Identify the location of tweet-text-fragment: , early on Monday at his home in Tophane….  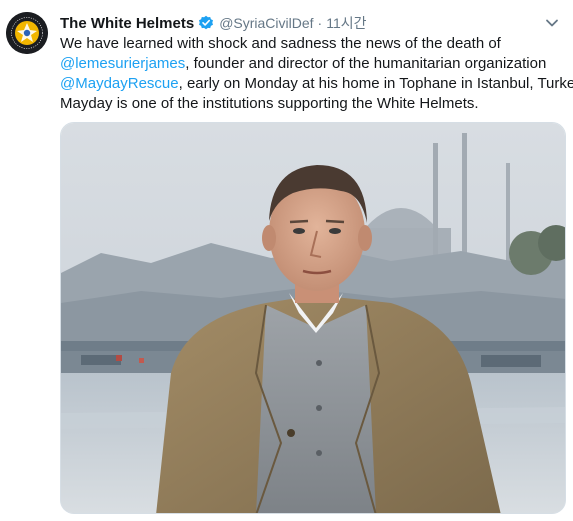
(375, 83).